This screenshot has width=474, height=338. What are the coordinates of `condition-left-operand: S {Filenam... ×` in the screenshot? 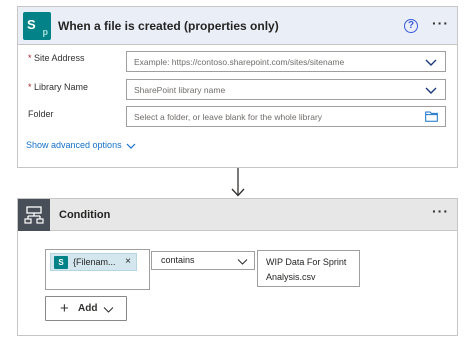 It's located at (97, 269).